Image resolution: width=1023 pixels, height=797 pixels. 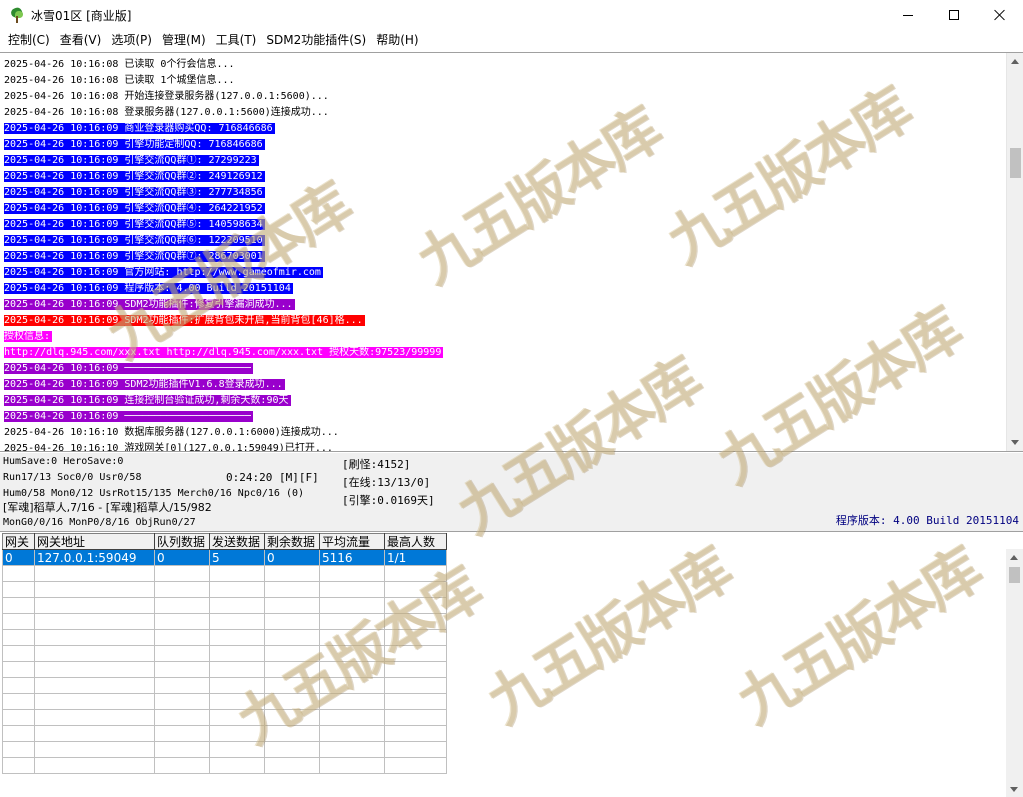 What do you see at coordinates (316, 40) in the screenshot?
I see `menu-sdm2-plugin: SDM2功能插件(S)` at bounding box center [316, 40].